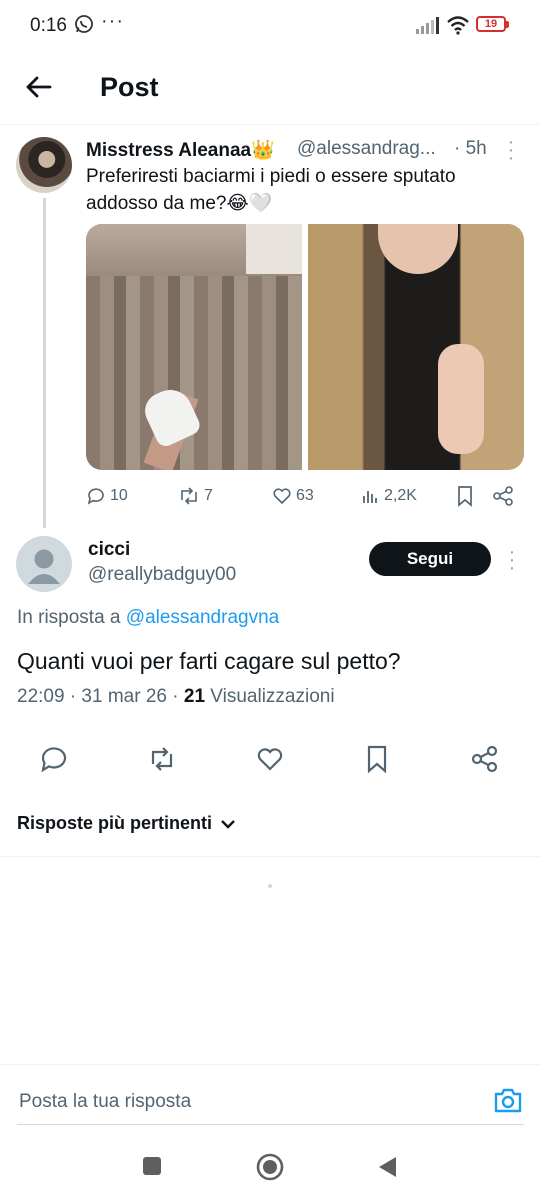 The width and height of the screenshot is (540, 1199). Describe the element at coordinates (387, 1167) in the screenshot. I see `system-back-button` at that location.